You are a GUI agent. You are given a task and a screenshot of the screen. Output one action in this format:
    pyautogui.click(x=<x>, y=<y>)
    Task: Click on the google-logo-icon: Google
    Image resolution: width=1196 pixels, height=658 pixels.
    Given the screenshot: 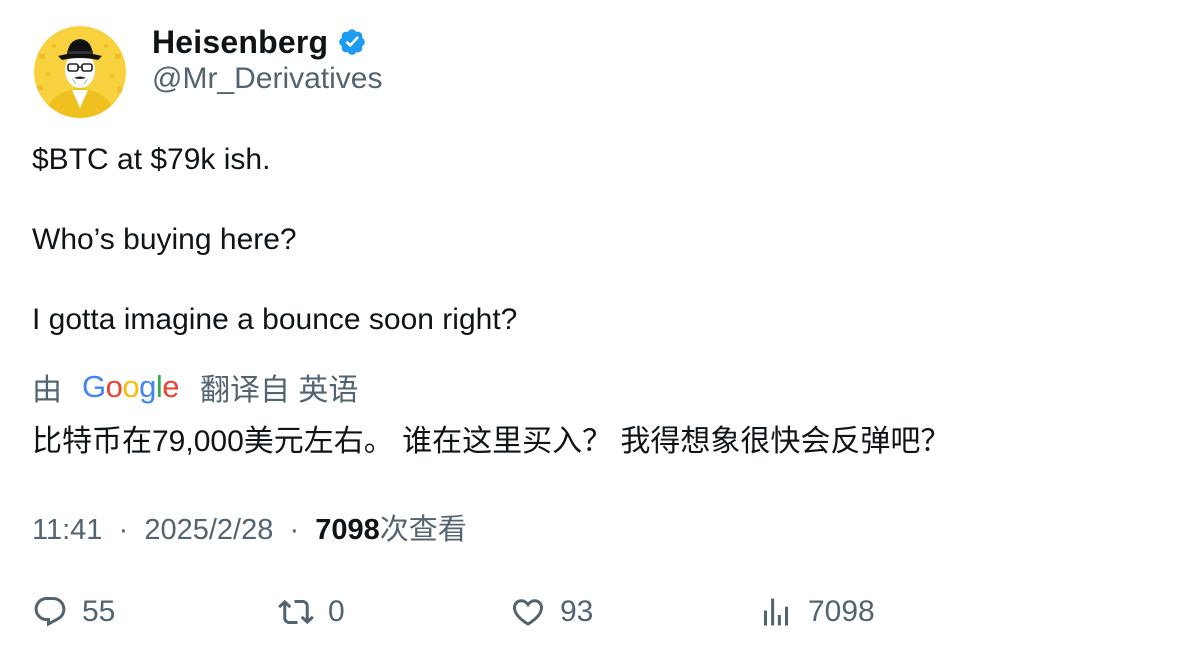 What is the action you would take?
    pyautogui.click(x=131, y=386)
    